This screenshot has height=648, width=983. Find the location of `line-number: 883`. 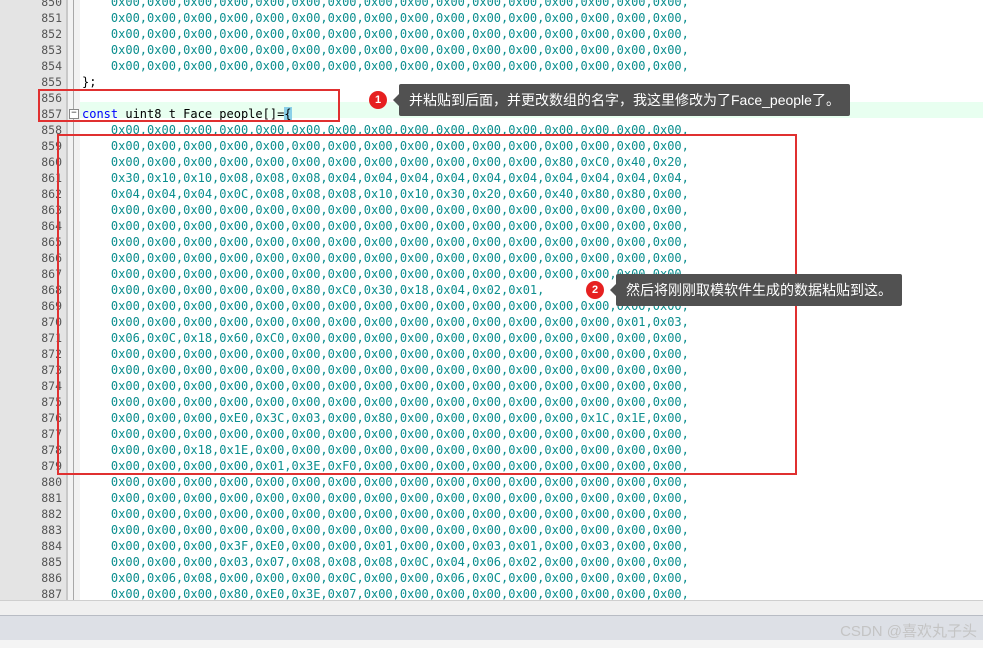

line-number: 883 is located at coordinates (51, 530).